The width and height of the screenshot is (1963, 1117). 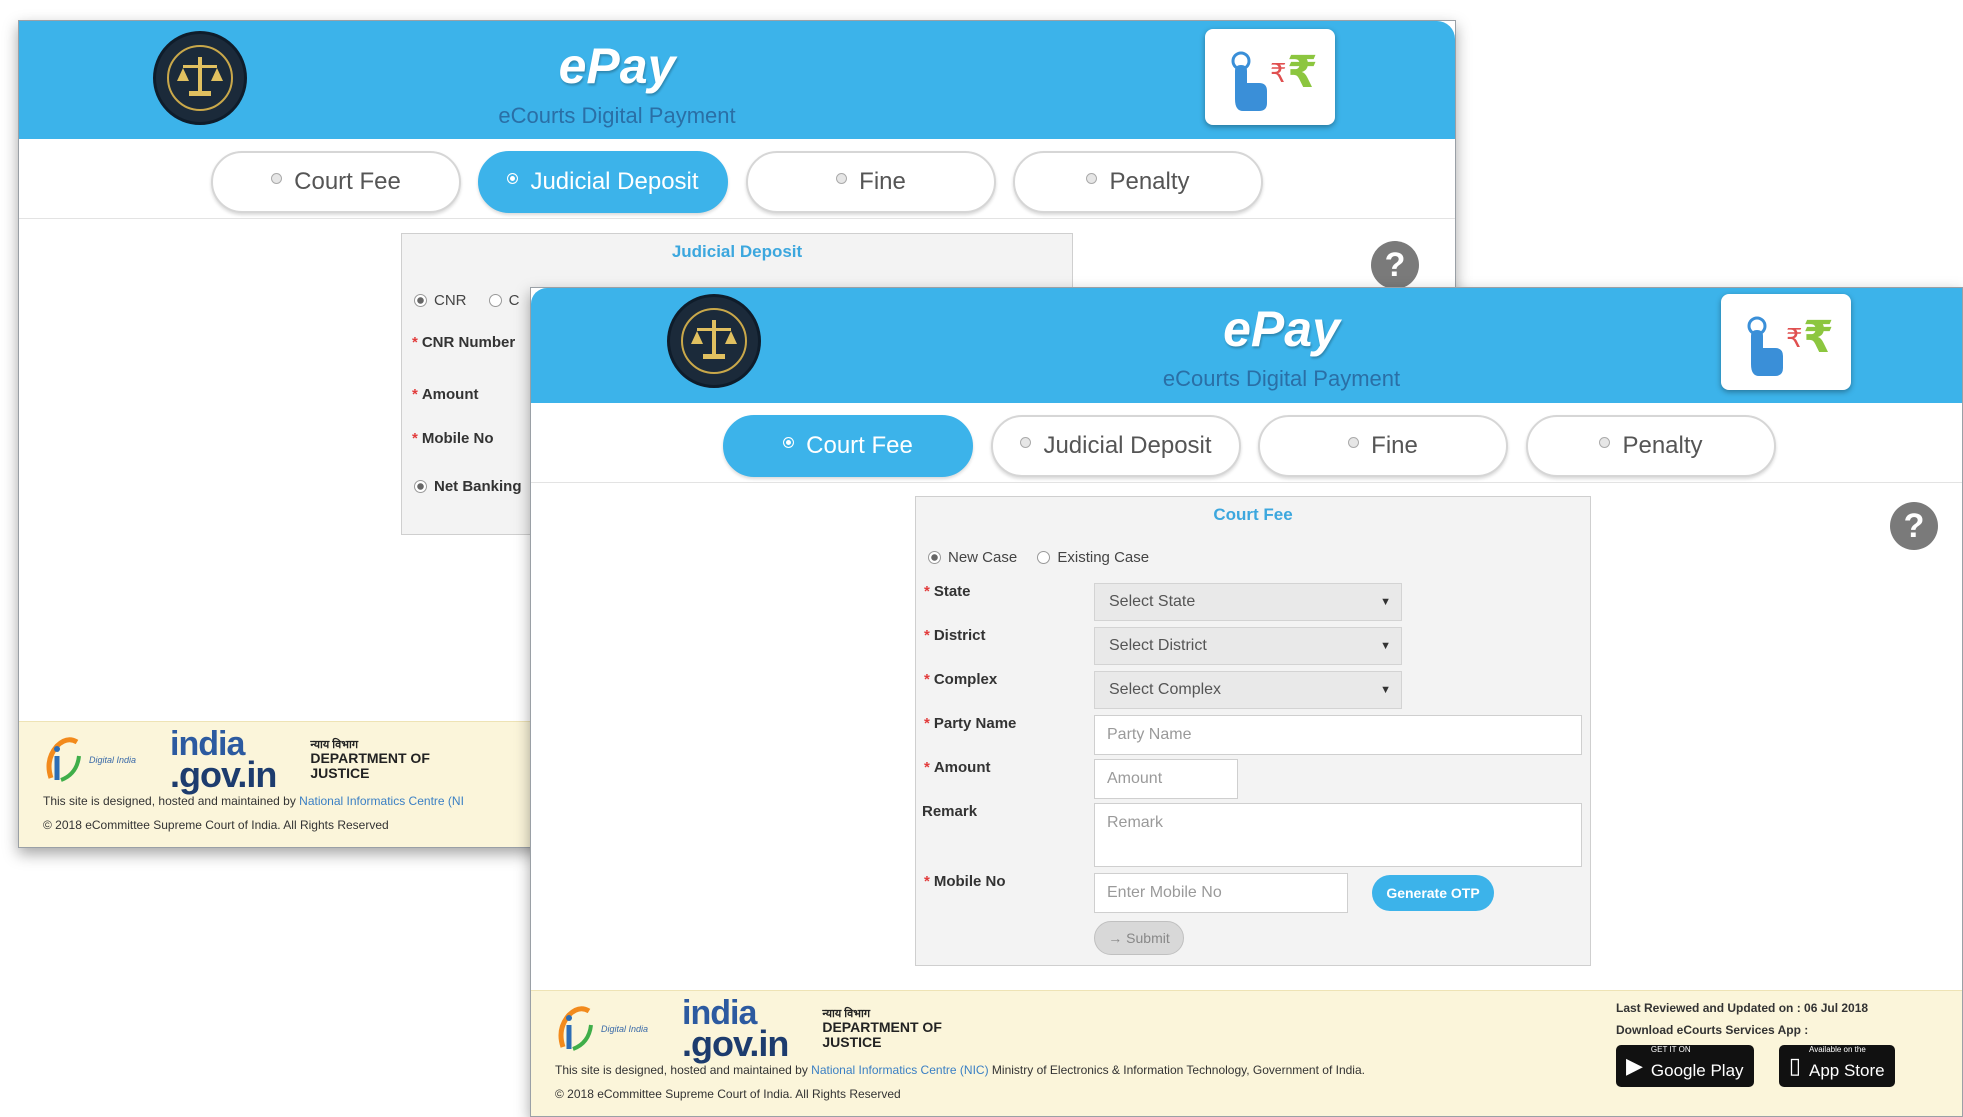 I want to click on radio-new-case-label: New Case, so click(x=983, y=557).